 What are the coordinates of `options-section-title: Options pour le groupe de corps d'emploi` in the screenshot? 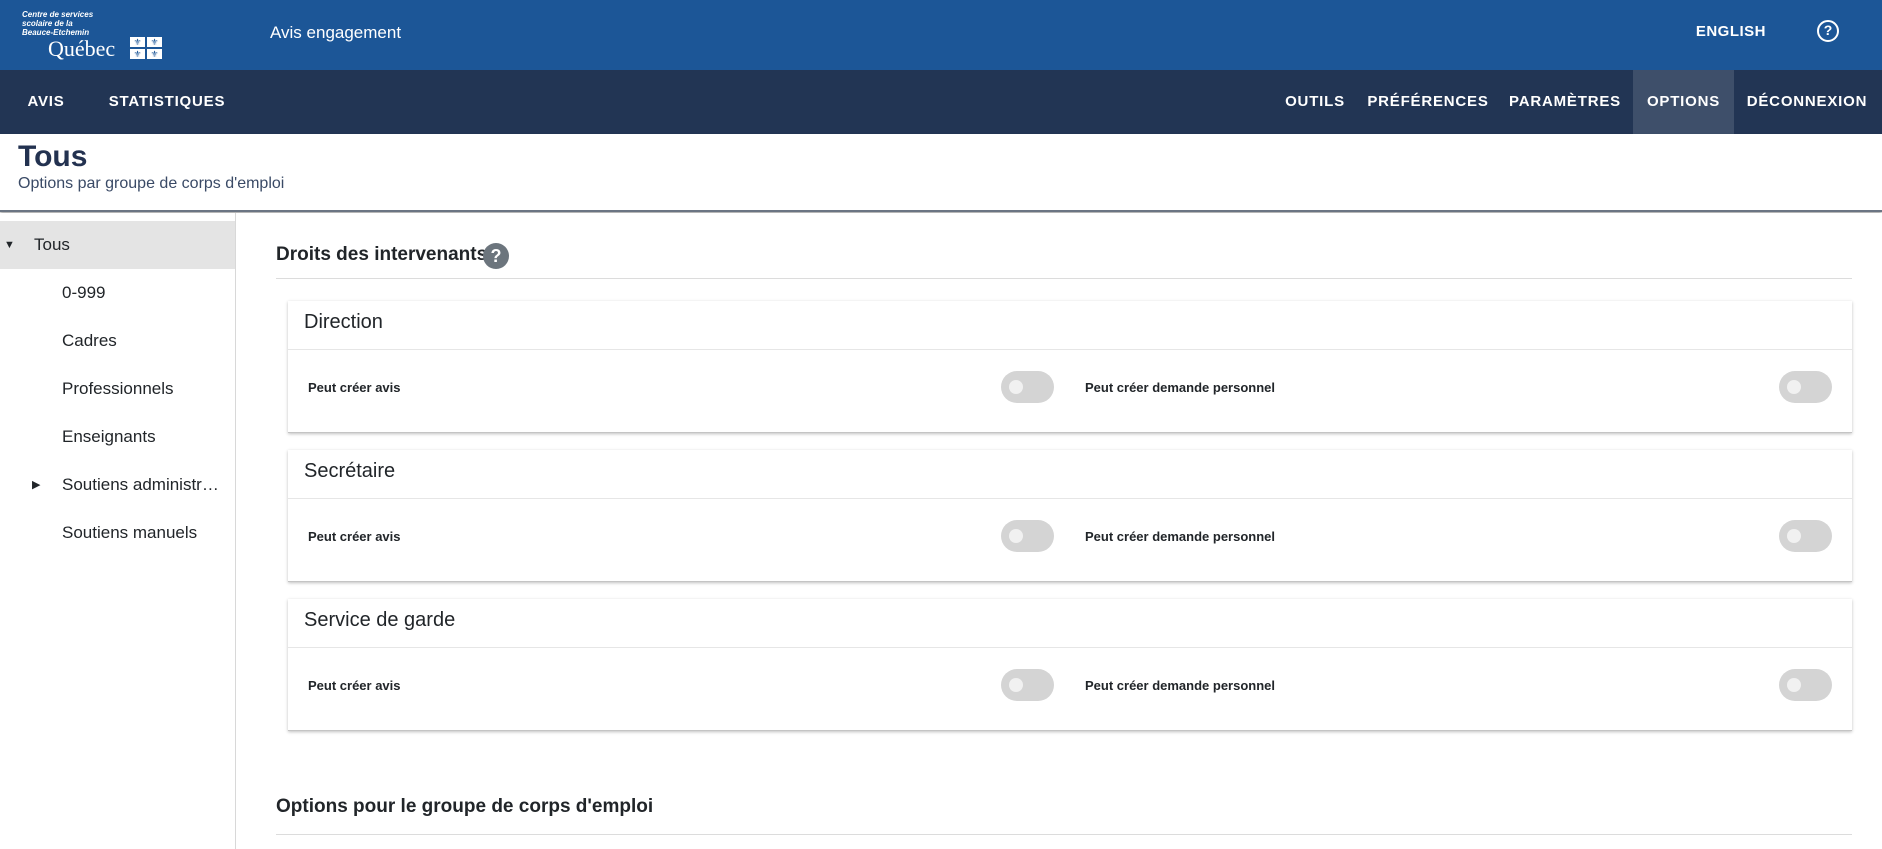 It's located at (465, 806).